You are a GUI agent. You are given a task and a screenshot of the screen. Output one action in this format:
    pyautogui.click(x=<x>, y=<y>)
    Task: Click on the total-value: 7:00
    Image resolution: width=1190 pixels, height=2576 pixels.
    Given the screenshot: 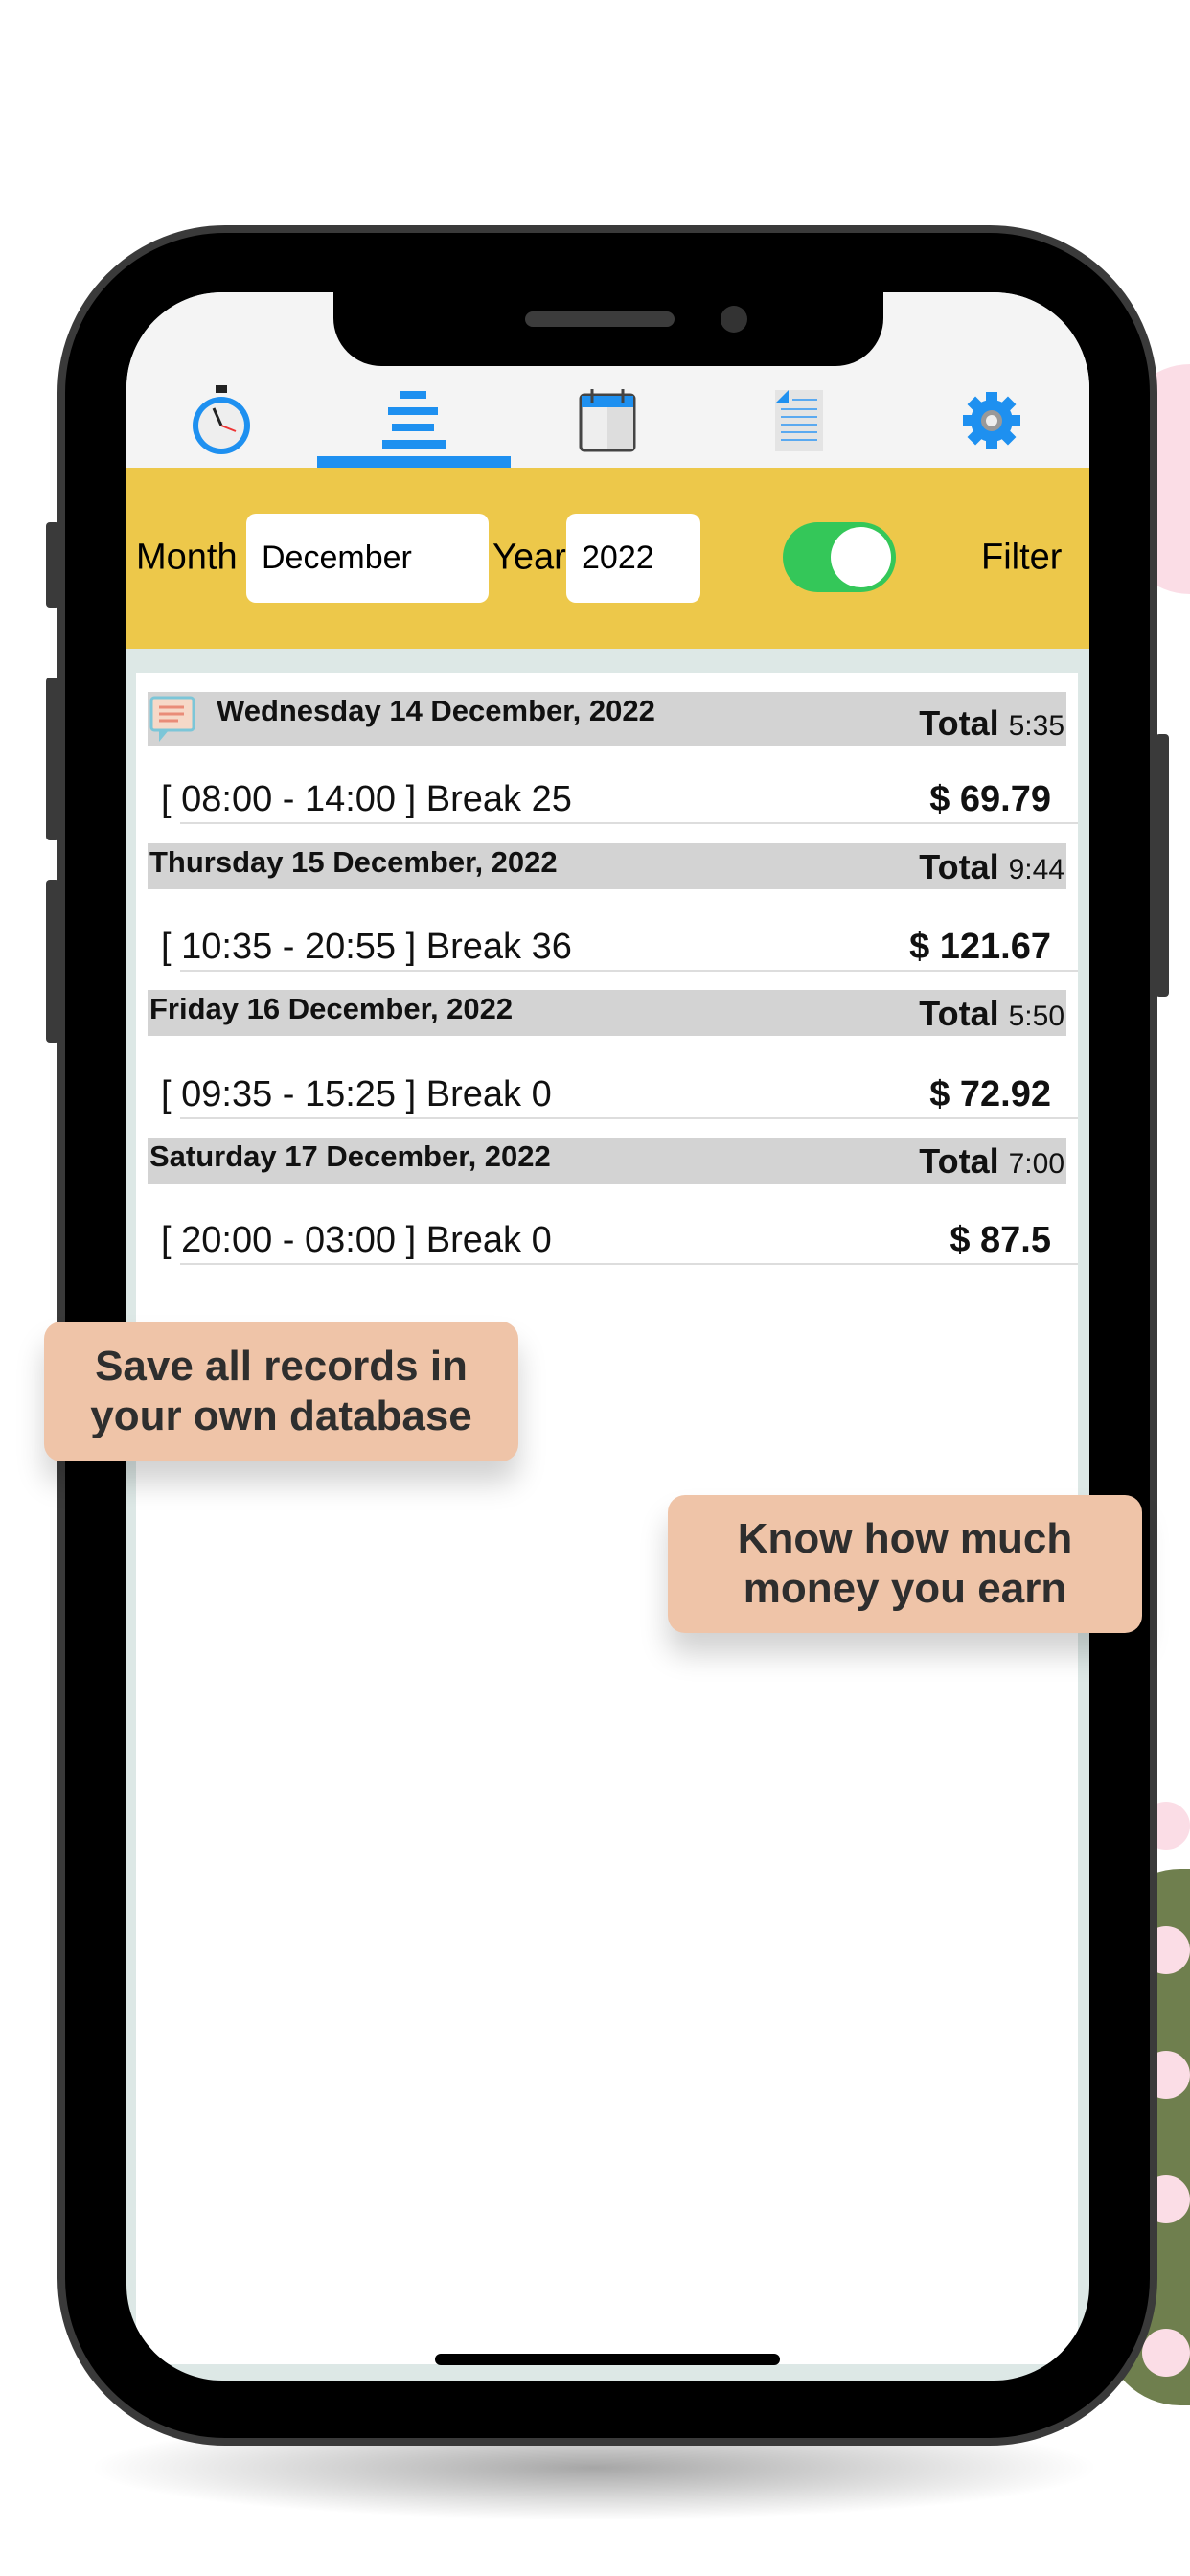 What is the action you would take?
    pyautogui.click(x=1036, y=1164)
    